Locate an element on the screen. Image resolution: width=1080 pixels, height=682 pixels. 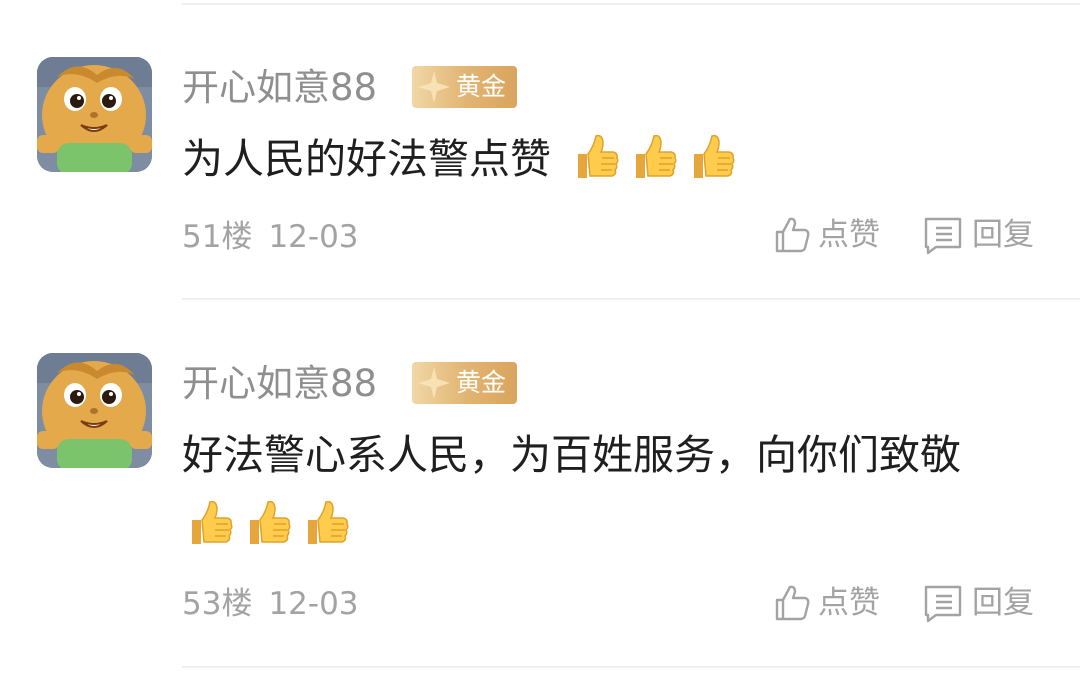
floor-number: 53楼 is located at coordinates (217, 604).